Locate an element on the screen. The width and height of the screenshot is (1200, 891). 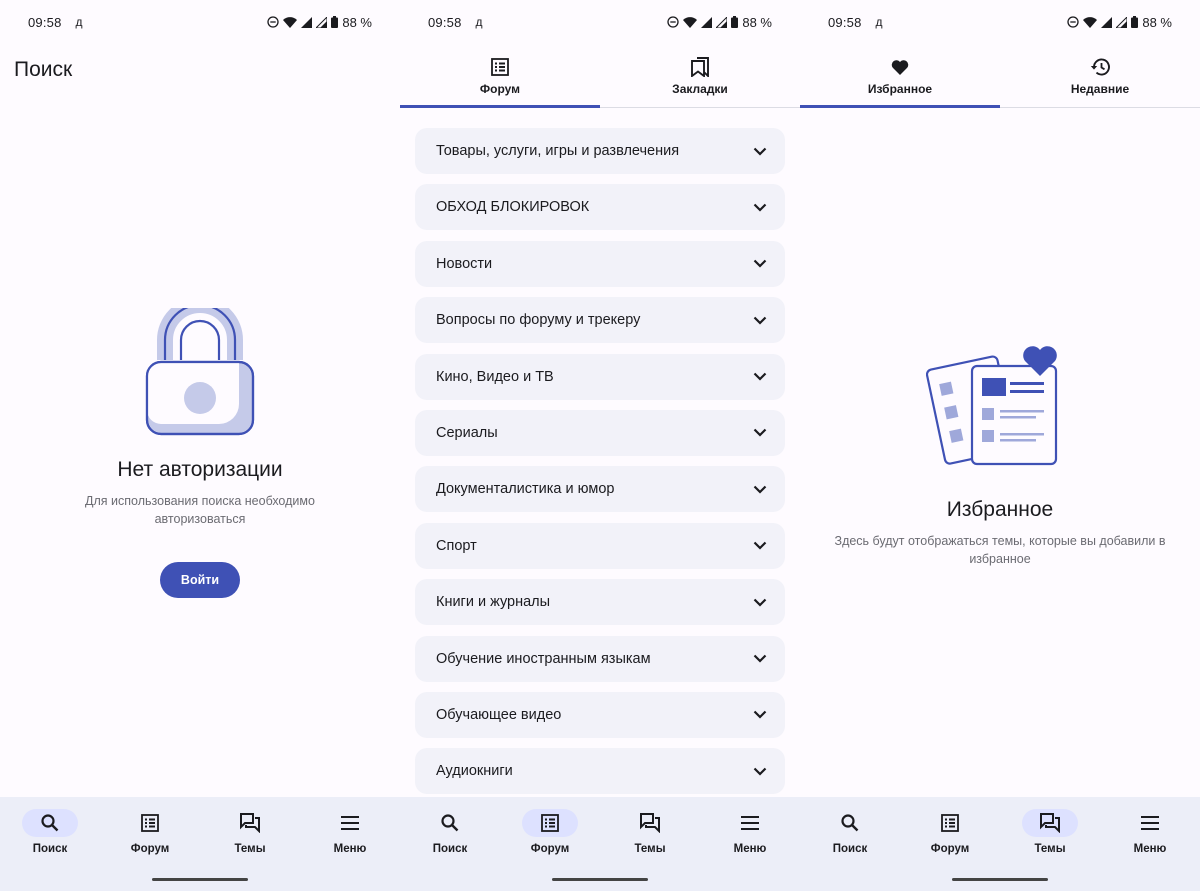
category-label: Спорт is located at coordinates (456, 545).